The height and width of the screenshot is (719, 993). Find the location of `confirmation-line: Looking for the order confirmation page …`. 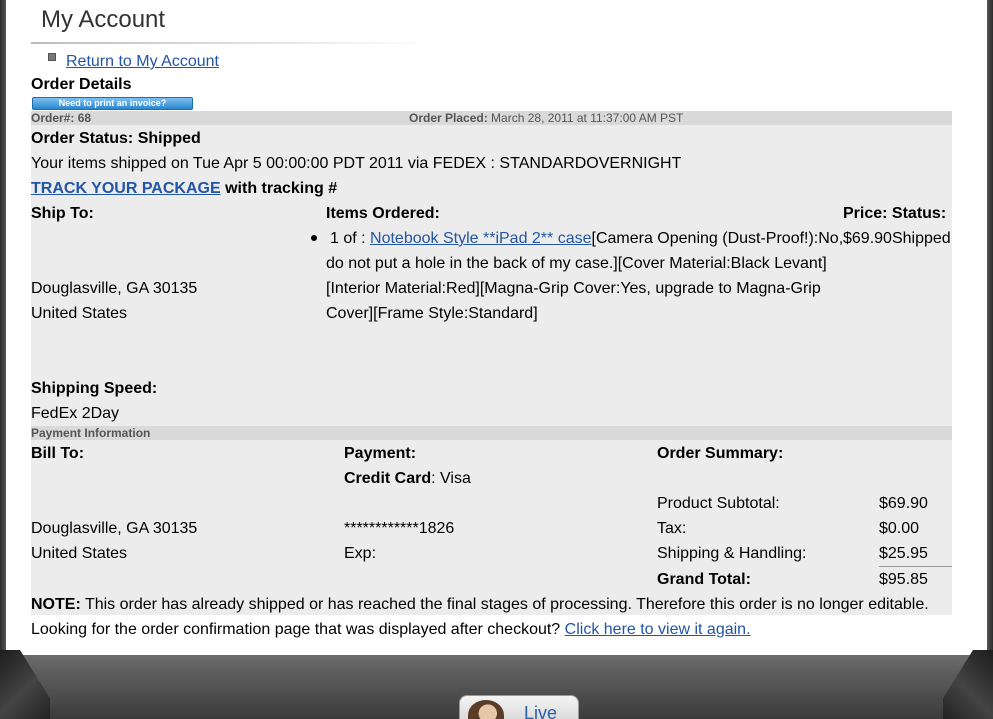

confirmation-line: Looking for the order confirmation page … is located at coordinates (391, 629).